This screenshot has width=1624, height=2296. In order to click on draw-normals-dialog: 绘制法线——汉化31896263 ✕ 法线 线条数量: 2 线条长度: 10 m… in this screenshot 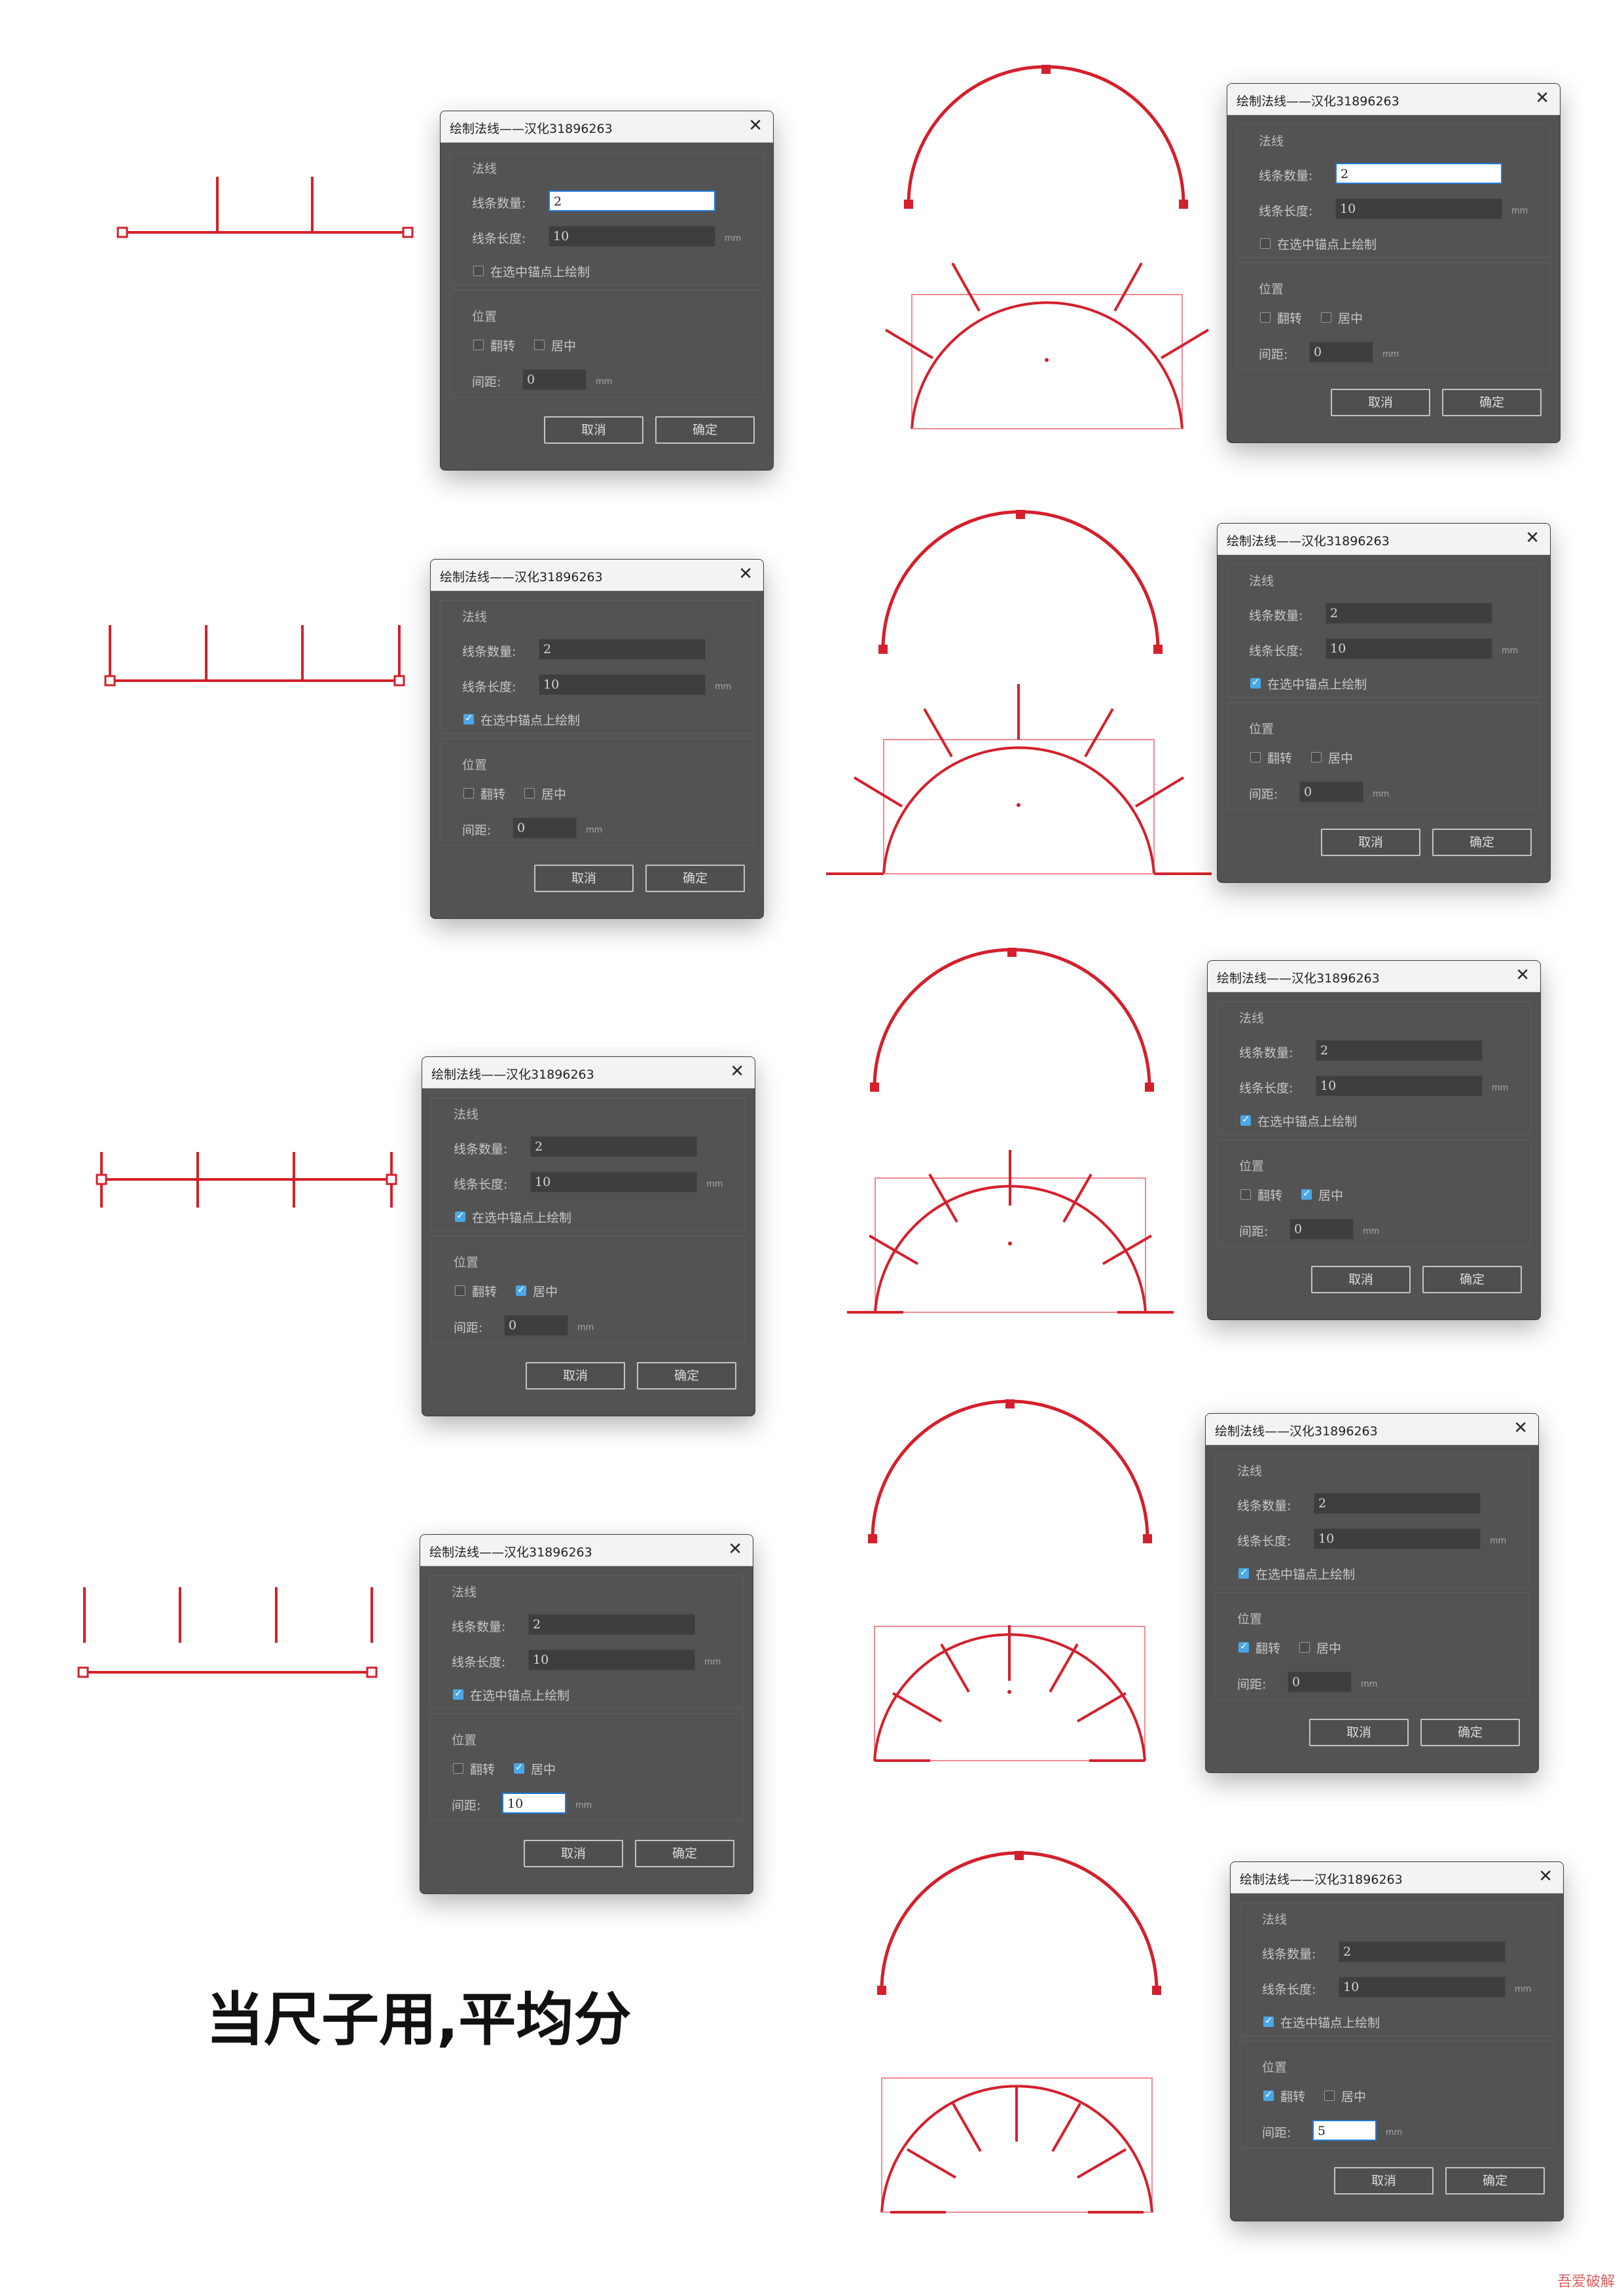, I will do `click(1393, 263)`.